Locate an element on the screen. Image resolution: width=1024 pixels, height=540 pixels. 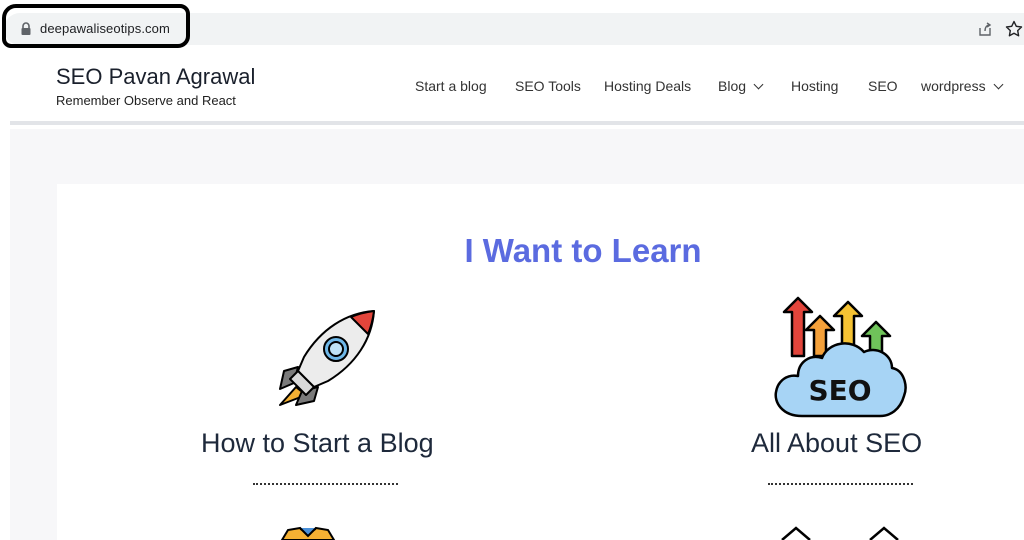
rocket-icon is located at coordinates (326, 359).